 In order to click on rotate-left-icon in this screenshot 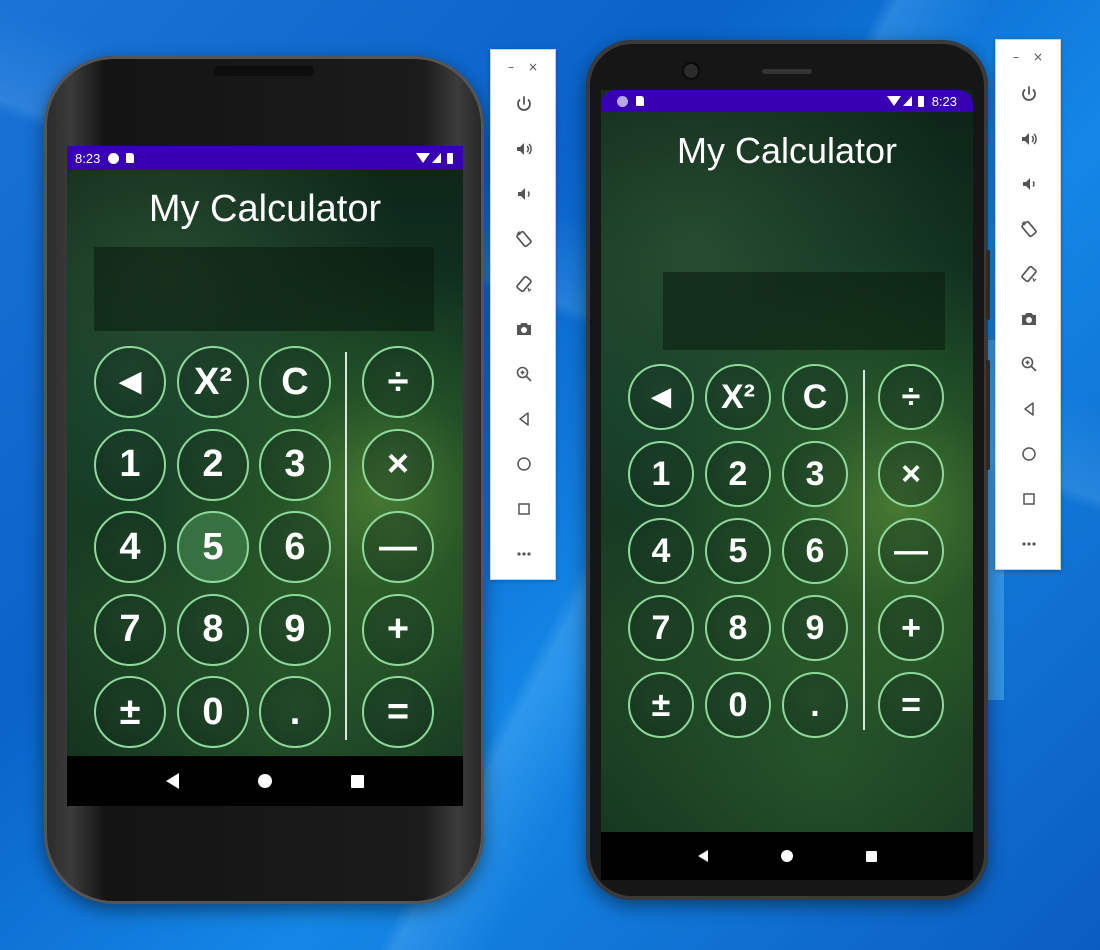, I will do `click(1029, 229)`.